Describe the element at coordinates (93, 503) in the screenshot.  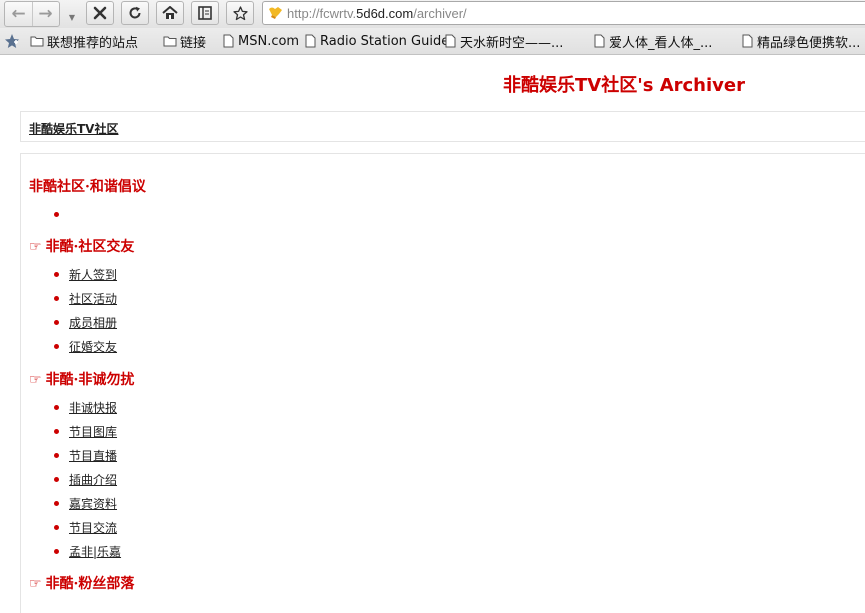
I see `forum-link: 嘉宾资料` at that location.